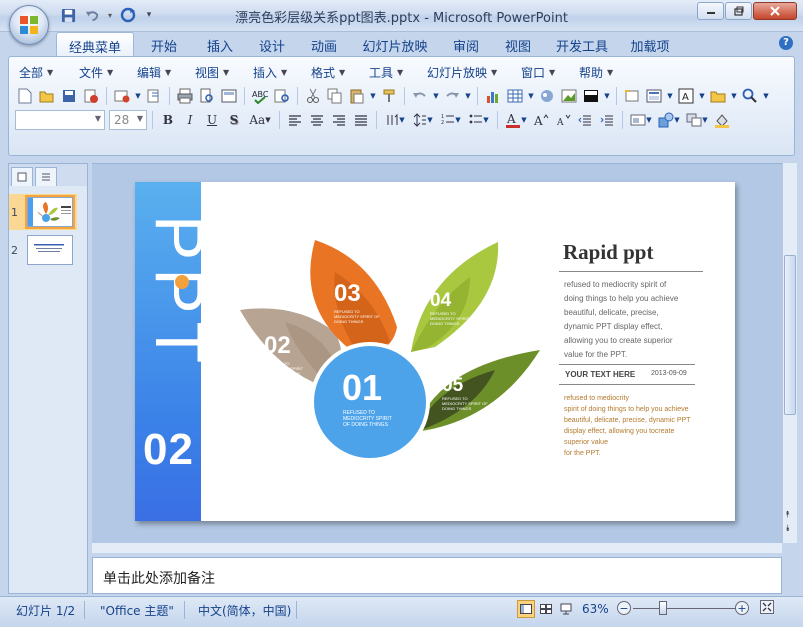  I want to click on minimize-button, so click(710, 11).